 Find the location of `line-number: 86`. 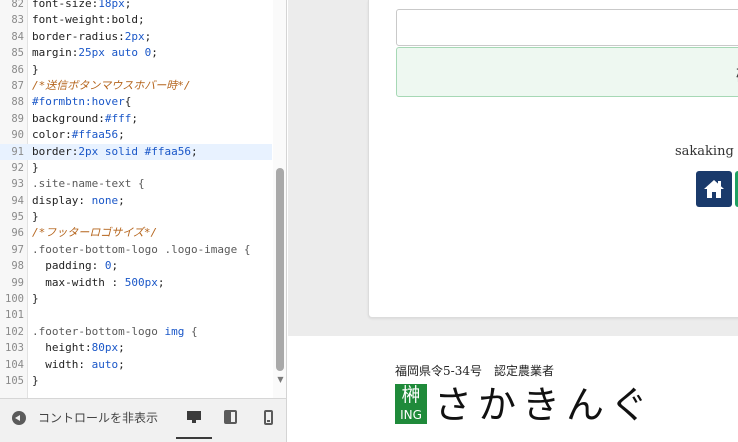

line-number: 86 is located at coordinates (17, 69).